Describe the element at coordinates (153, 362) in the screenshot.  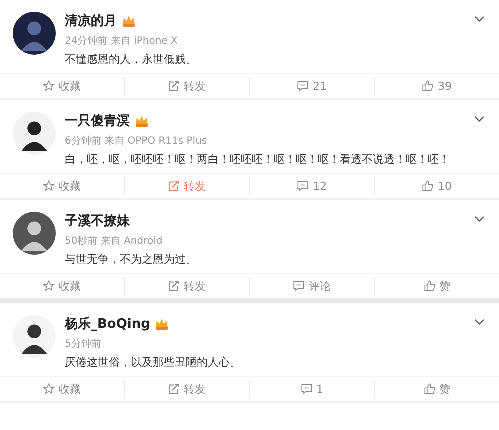
I see `comment-text: 厌倦这世俗，以及那些丑陋的人心。` at that location.